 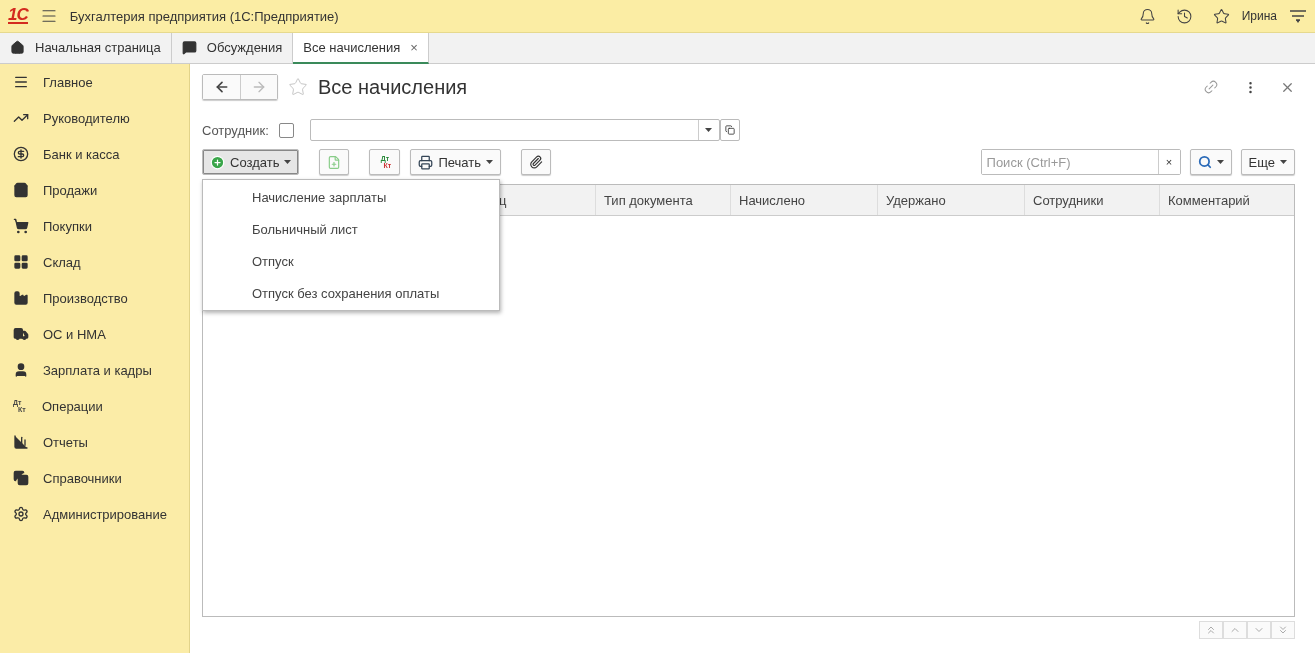 I want to click on sidebar-item: Главное, so click(x=94, y=82).